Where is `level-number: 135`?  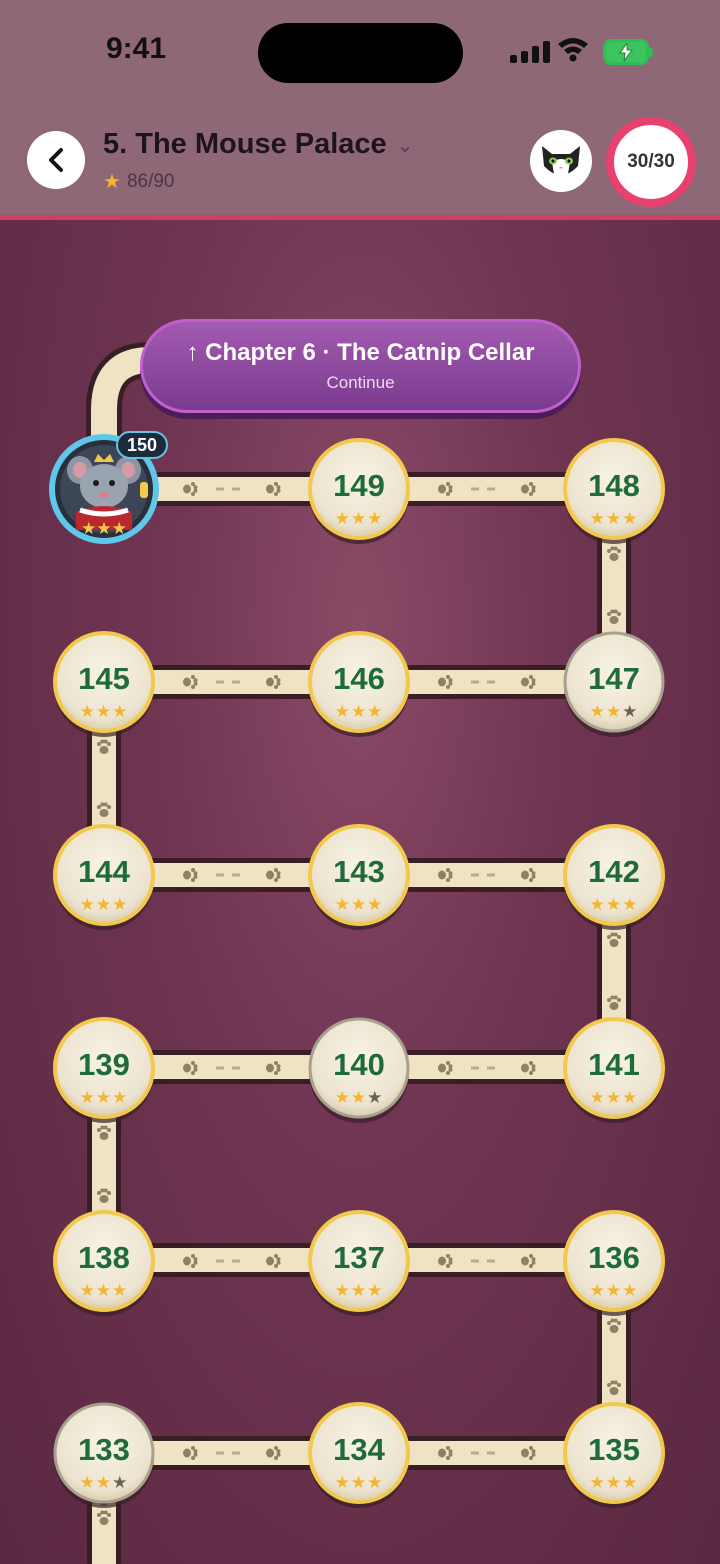 level-number: 135 is located at coordinates (614, 1450).